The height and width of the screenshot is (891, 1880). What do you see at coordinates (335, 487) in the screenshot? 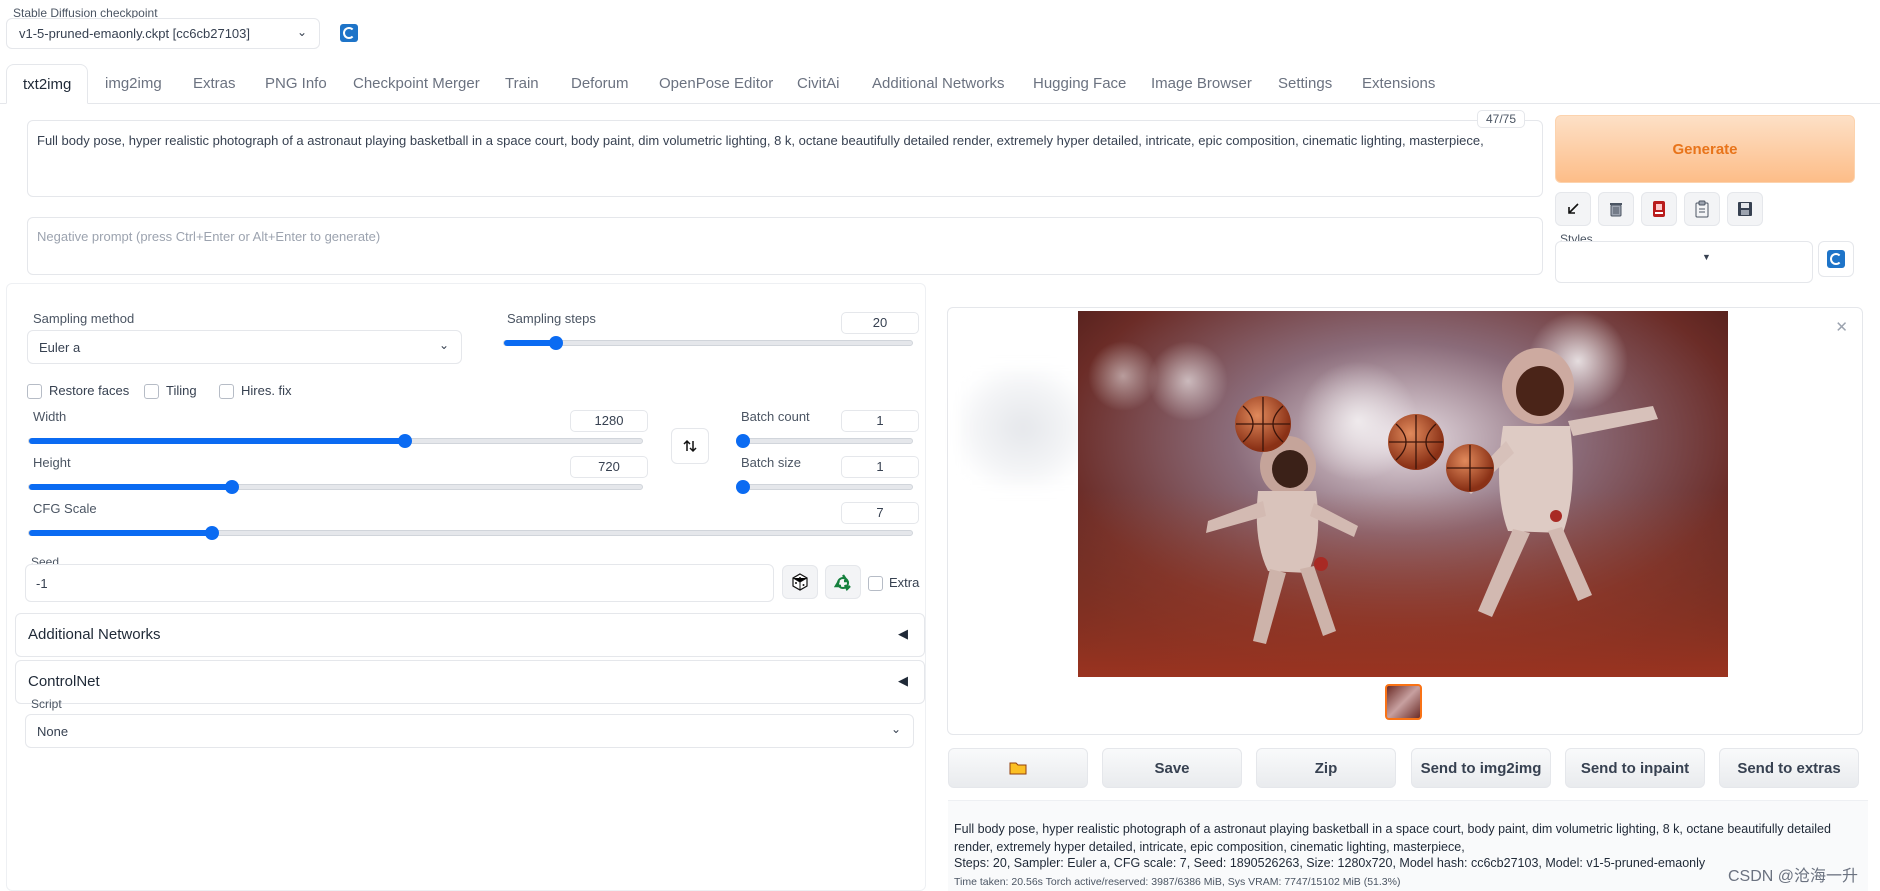
I see `height-slider` at bounding box center [335, 487].